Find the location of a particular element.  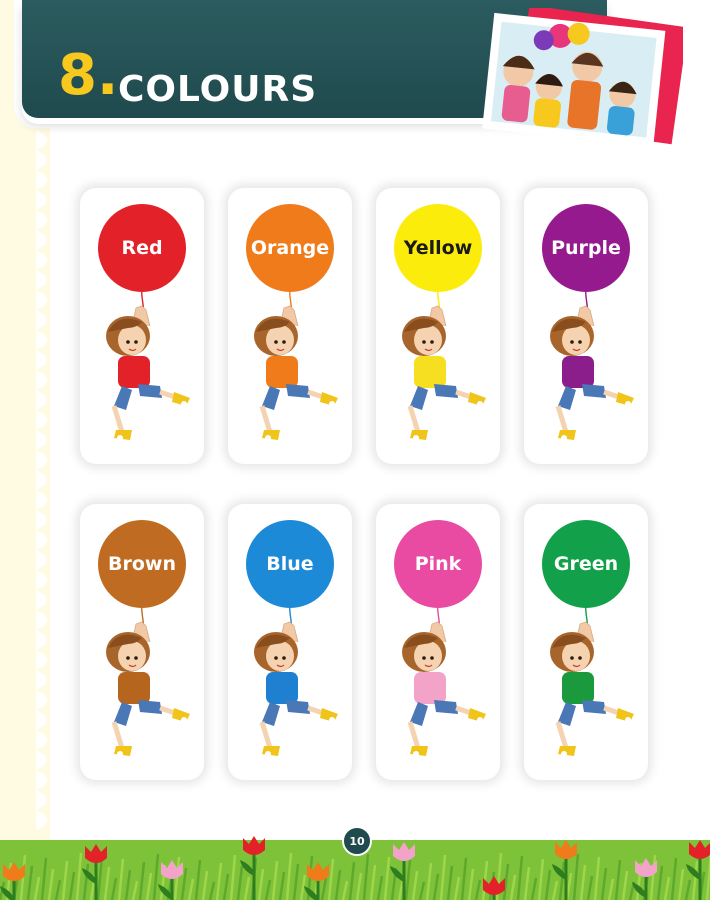

colour-label: Blue is located at coordinates (290, 564).